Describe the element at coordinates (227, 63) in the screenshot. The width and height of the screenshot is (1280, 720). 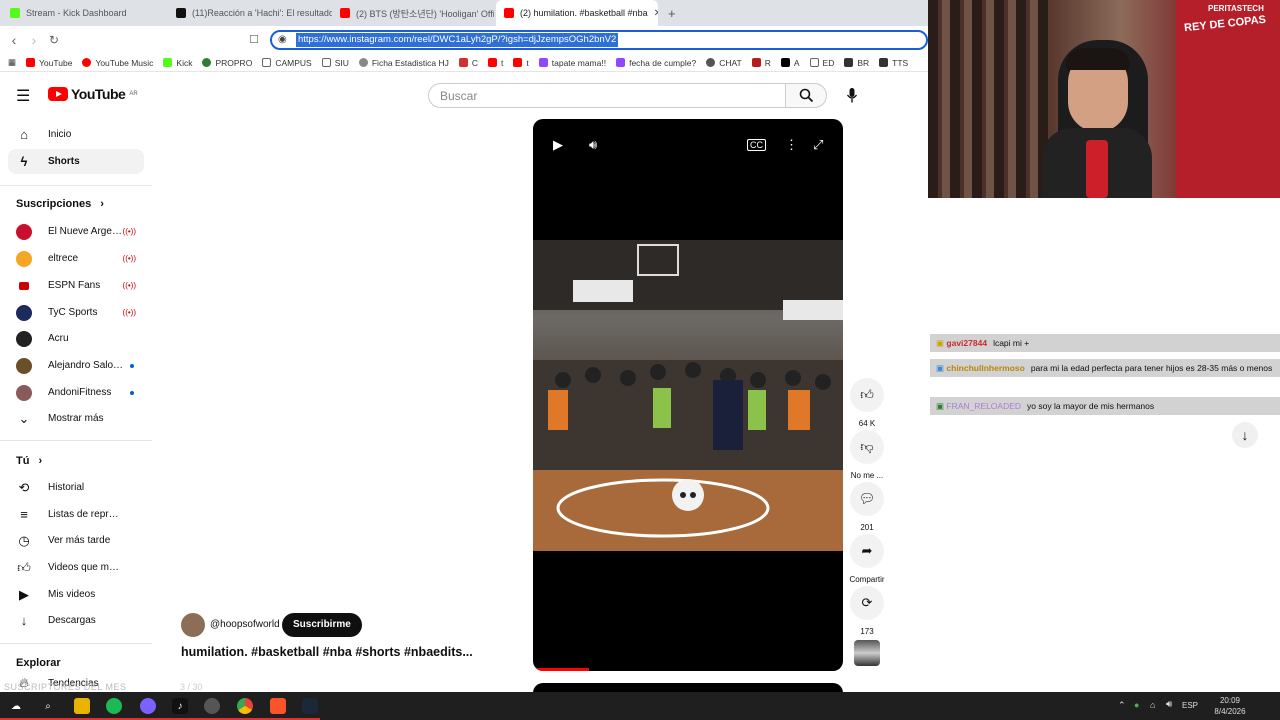
I see `bookmark-propro: PROPRO` at that location.